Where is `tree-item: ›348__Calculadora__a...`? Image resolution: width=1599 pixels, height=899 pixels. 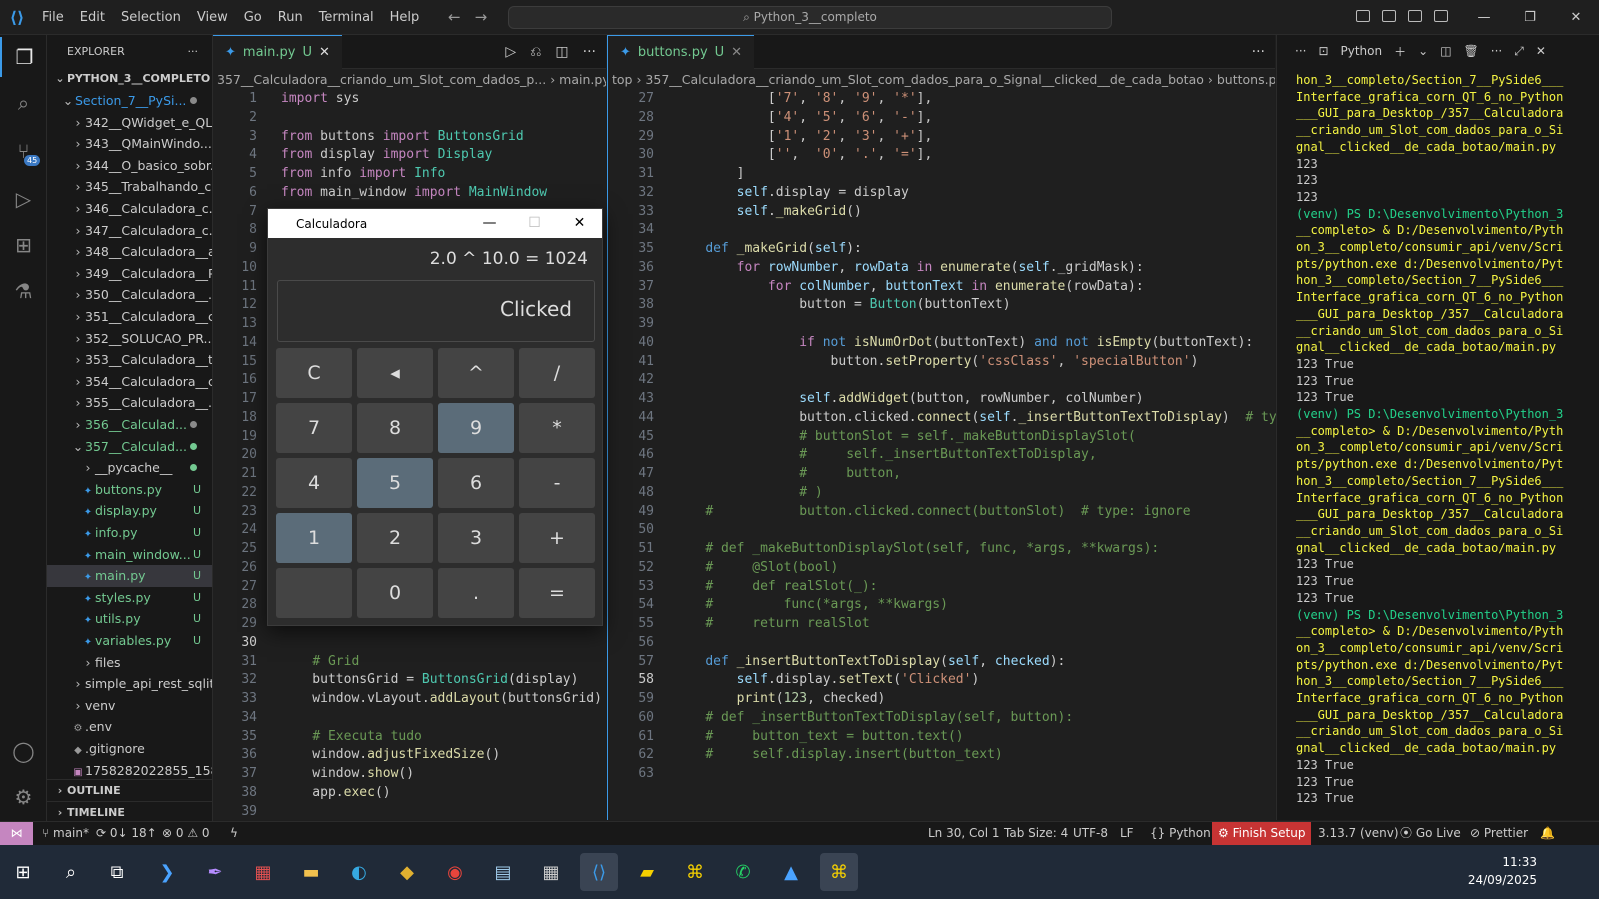
tree-item: ›348__Calculadora__a... is located at coordinates (130, 252).